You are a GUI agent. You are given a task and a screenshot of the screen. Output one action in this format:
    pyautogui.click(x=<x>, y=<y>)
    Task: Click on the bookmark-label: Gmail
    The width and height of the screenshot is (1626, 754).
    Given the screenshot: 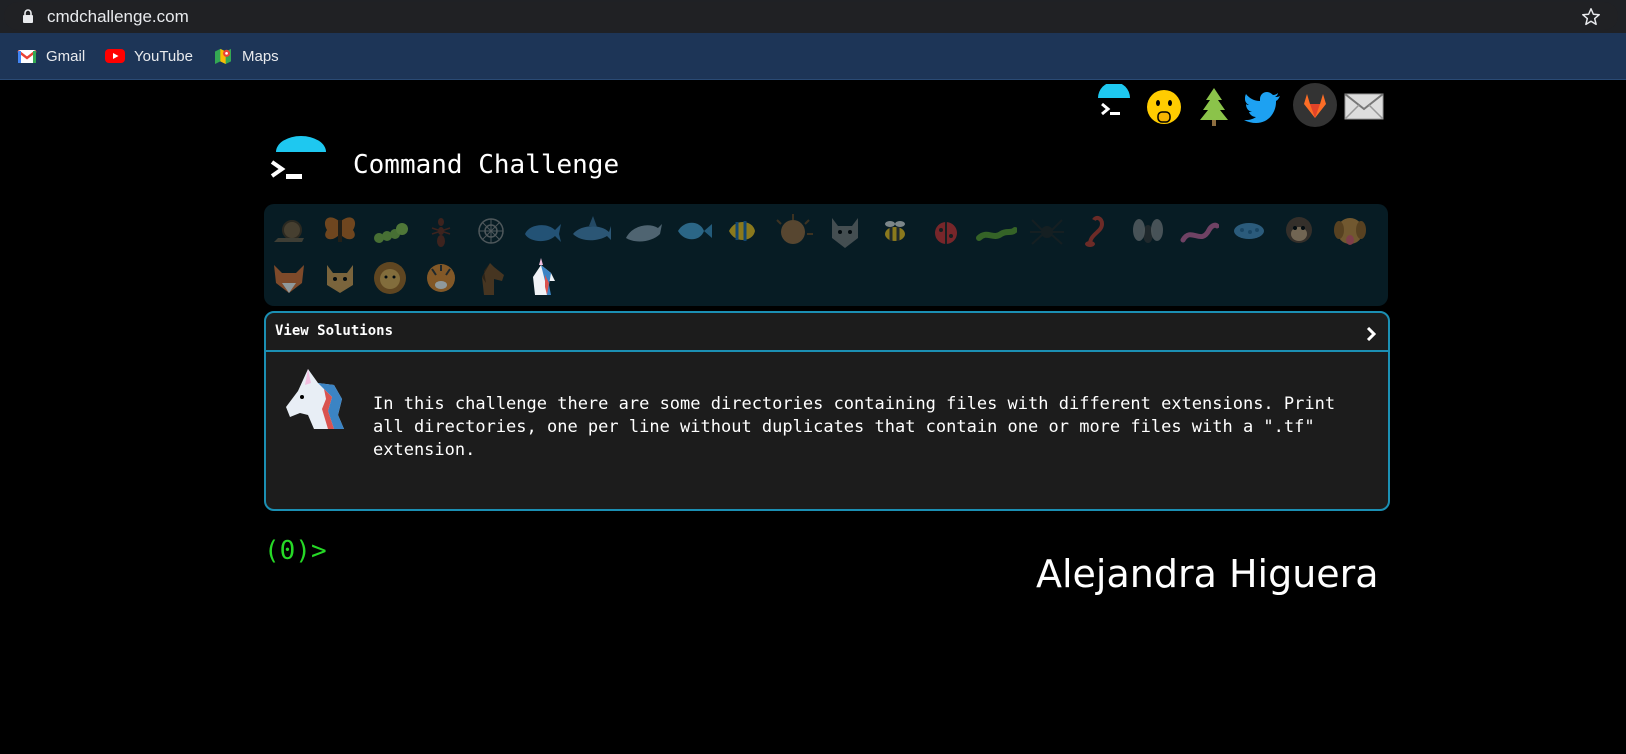 What is the action you would take?
    pyautogui.click(x=66, y=56)
    